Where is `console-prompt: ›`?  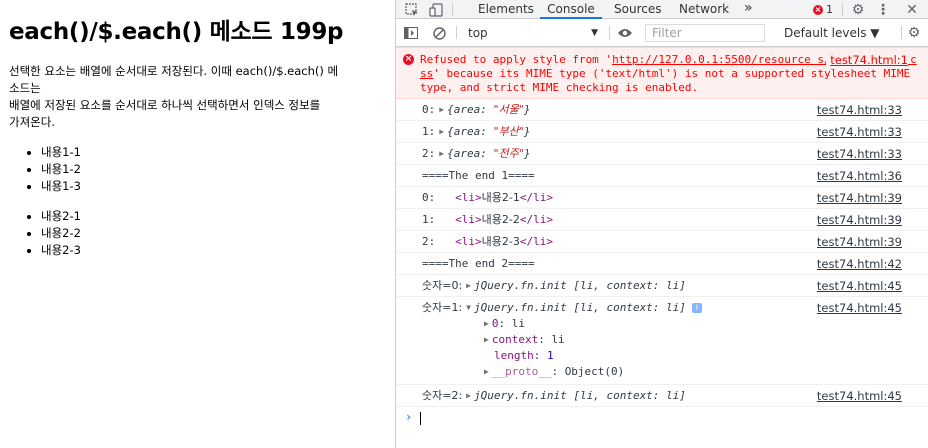
console-prompt: › is located at coordinates (662, 418).